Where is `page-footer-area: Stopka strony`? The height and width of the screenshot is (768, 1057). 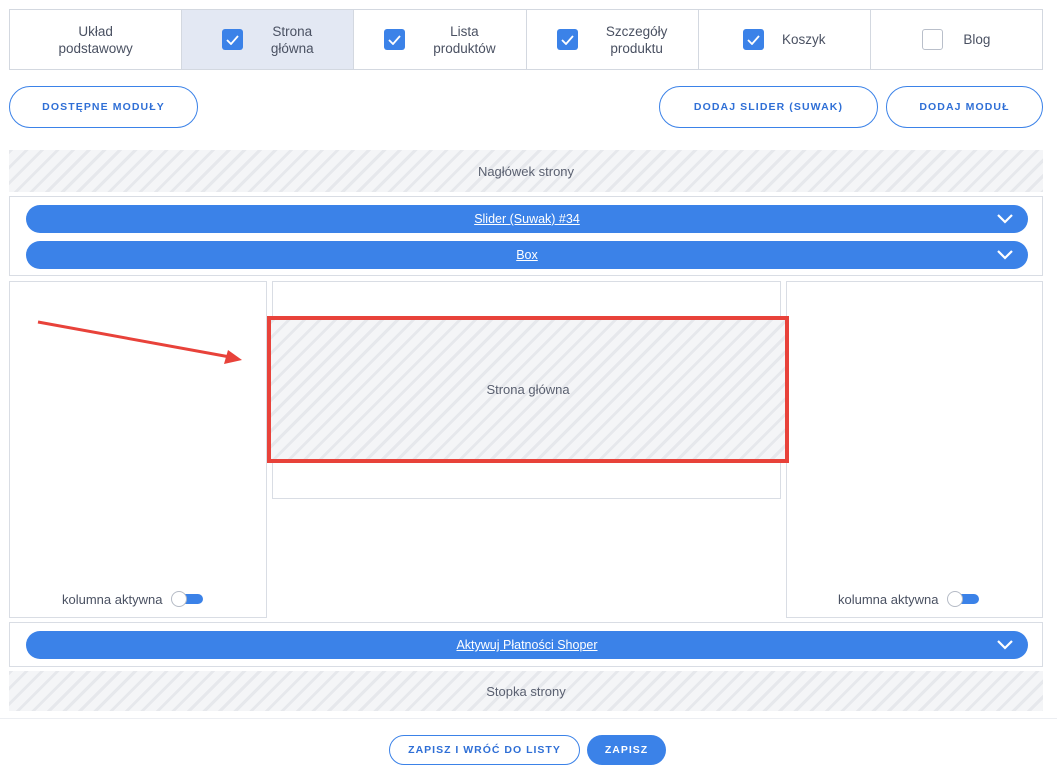 page-footer-area: Stopka strony is located at coordinates (526, 691).